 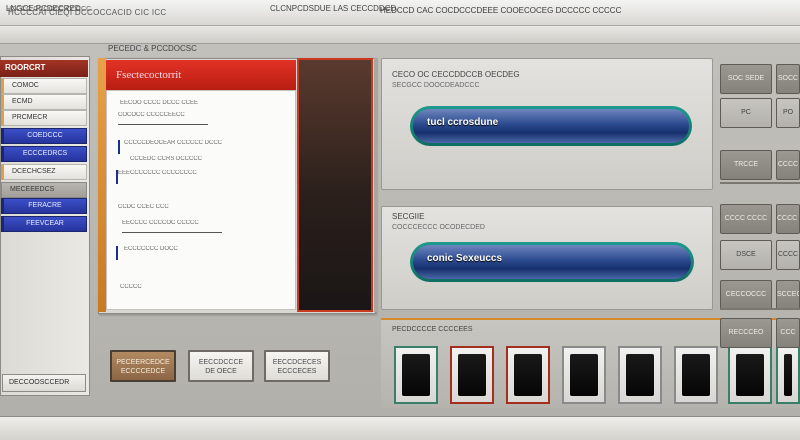 What do you see at coordinates (151, 115) in the screenshot?
I see `document-line: COCOCC CCCCCEECC` at bounding box center [151, 115].